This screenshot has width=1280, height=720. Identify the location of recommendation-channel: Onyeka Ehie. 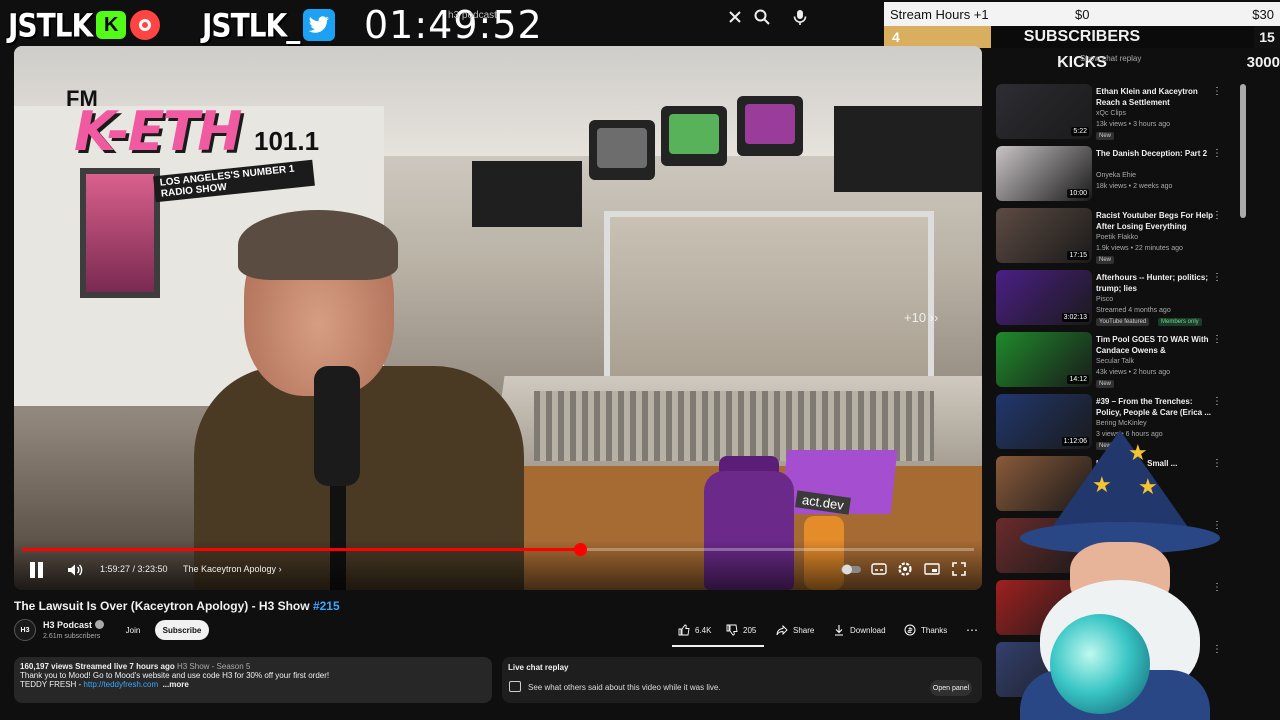
(1116, 175).